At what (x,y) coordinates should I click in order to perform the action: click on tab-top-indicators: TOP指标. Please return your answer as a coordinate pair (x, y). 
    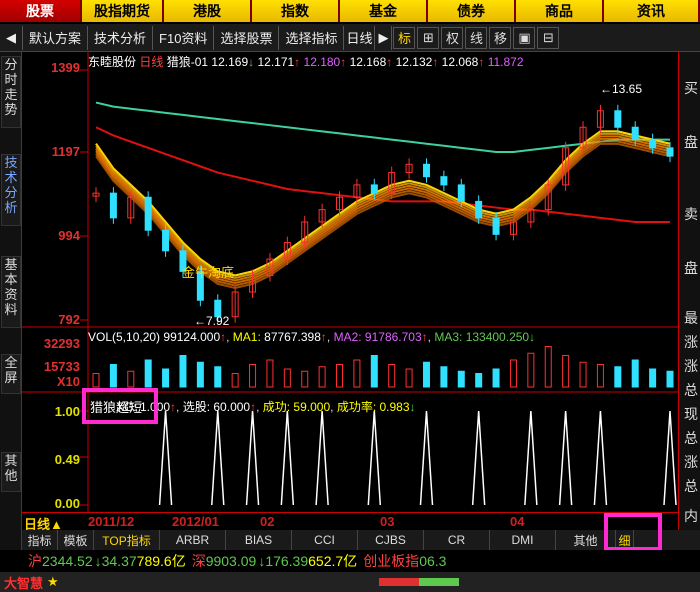
    Looking at the image, I should click on (127, 540).